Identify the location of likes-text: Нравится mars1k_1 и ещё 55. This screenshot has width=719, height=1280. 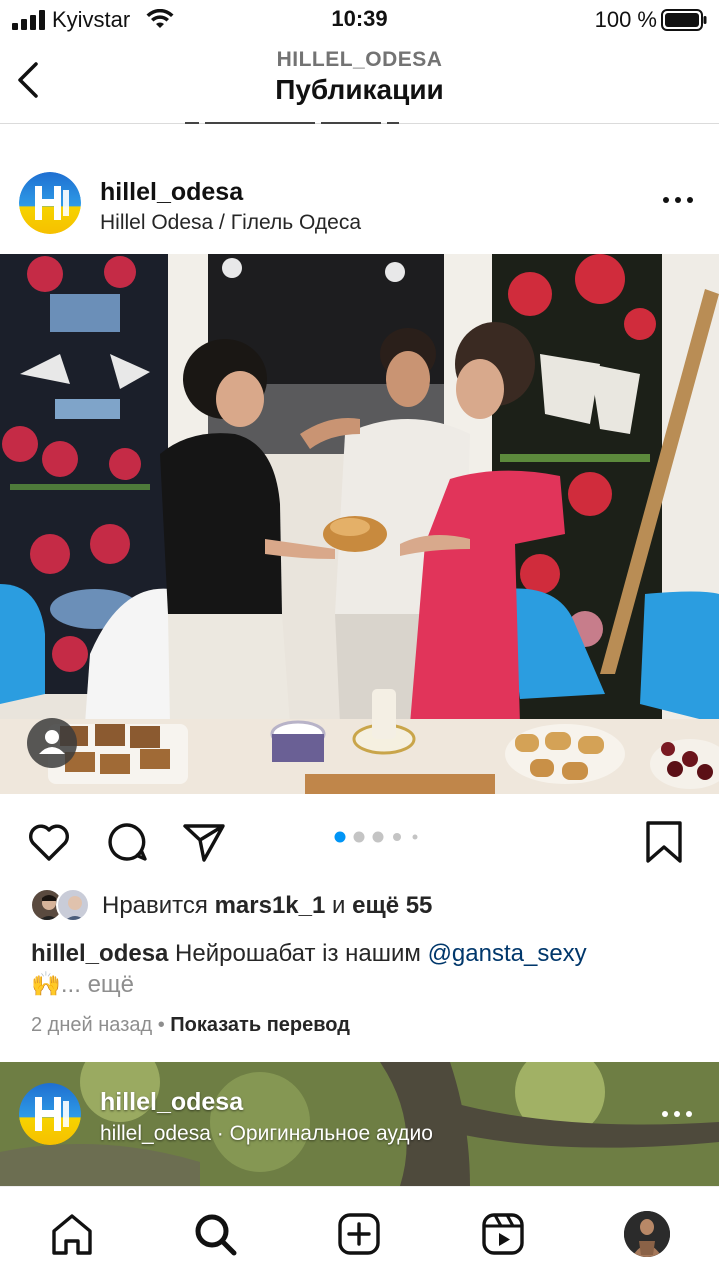
(267, 906).